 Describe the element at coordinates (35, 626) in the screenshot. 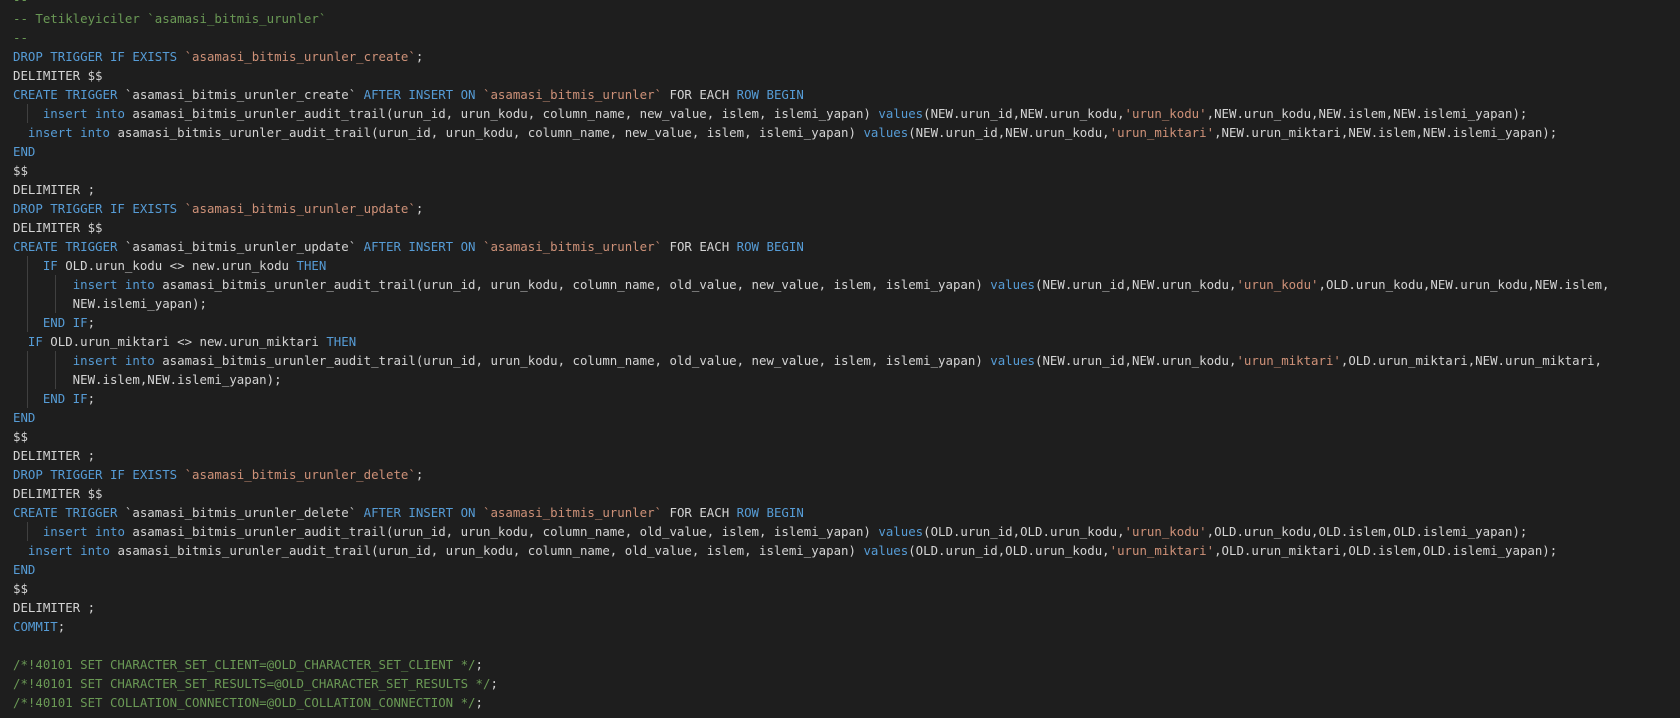

I see `keyword-token: COMMIT` at that location.